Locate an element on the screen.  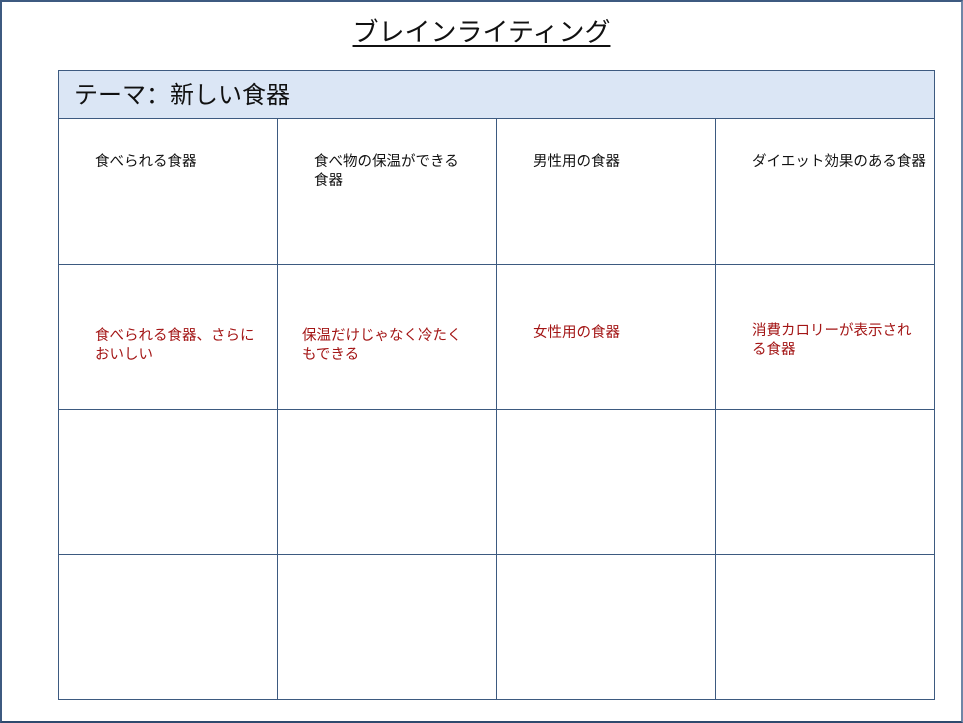
idea-cell-r4-c4 is located at coordinates (825, 627).